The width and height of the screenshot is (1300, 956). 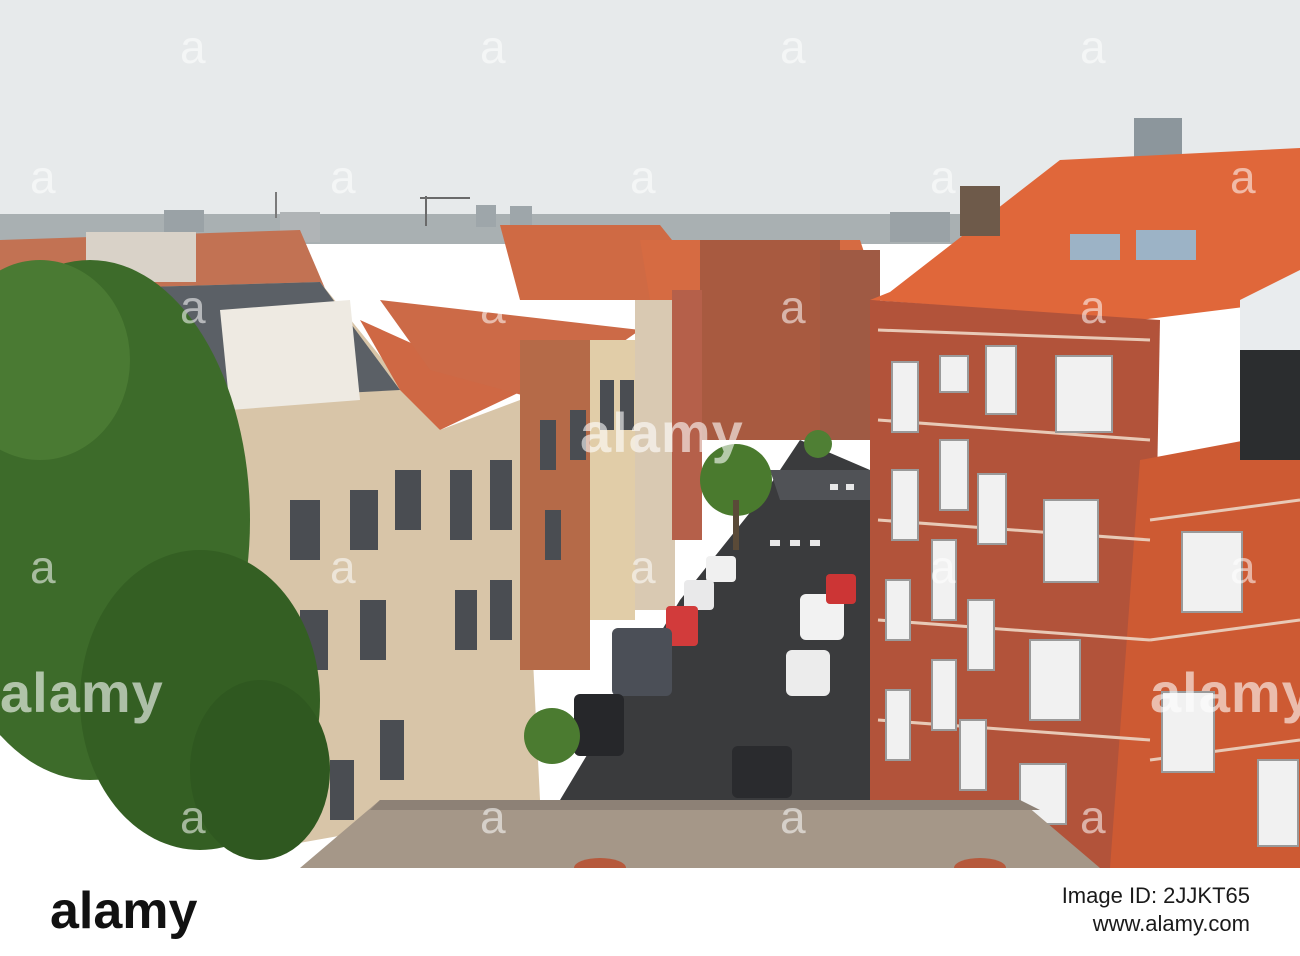 I want to click on image-id: Image ID: 2JJKT65, so click(x=1155, y=895).